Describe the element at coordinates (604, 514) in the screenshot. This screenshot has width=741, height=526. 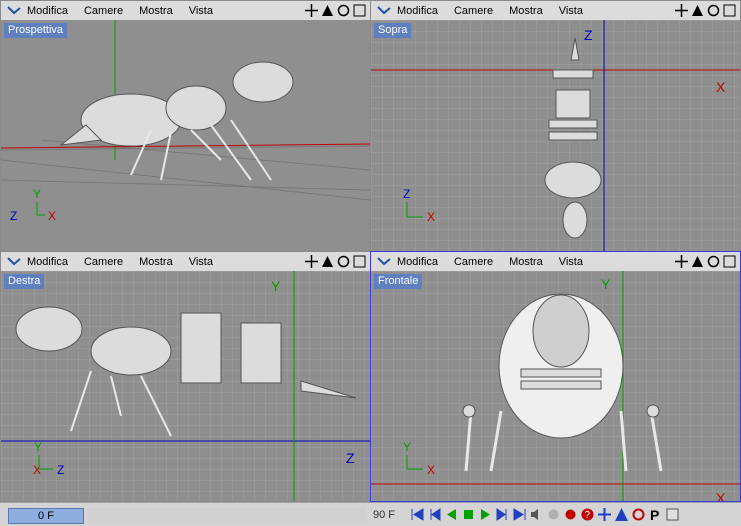
I see `move-key-icon` at that location.